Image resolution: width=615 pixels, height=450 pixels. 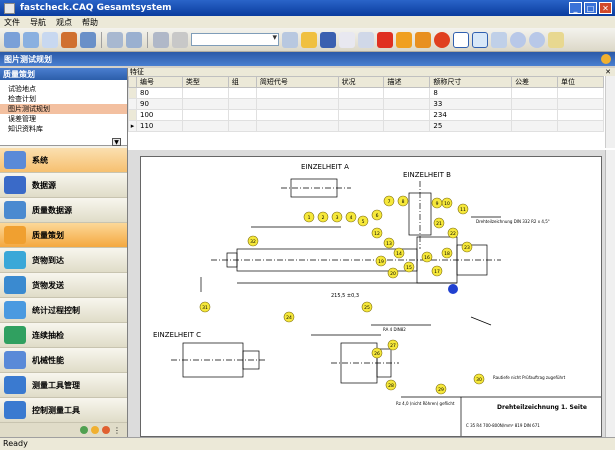 What do you see at coordinates (309, 39) in the screenshot?
I see `open-folder-icon` at bounding box center [309, 39].